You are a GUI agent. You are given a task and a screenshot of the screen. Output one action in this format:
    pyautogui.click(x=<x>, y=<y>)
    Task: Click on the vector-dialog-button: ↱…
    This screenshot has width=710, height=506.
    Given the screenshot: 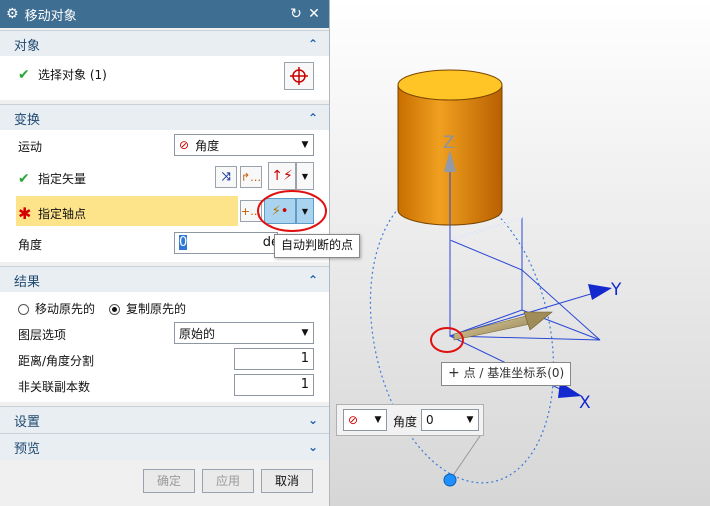 What is the action you would take?
    pyautogui.click(x=251, y=177)
    